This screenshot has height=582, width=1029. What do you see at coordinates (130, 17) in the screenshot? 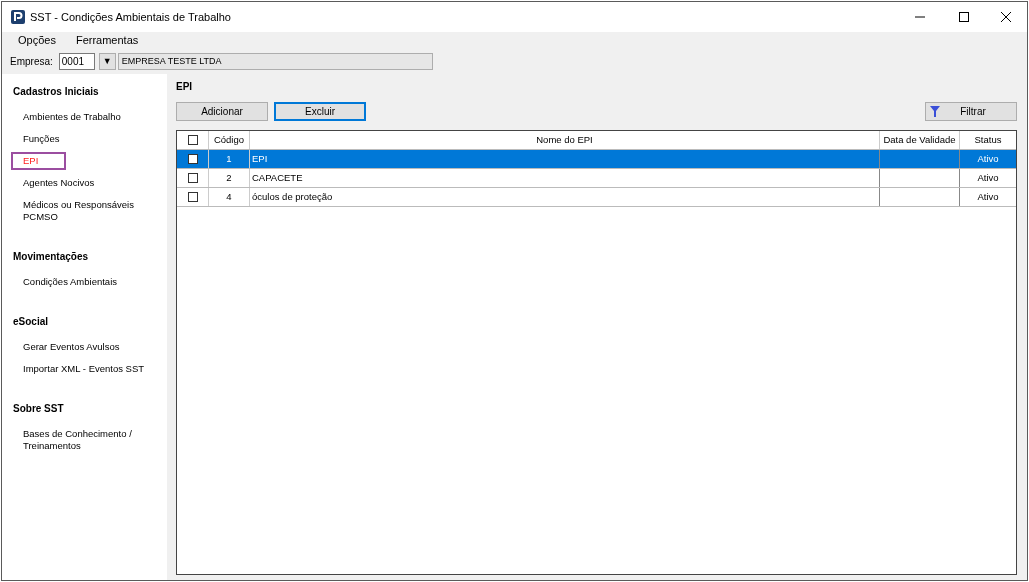
I see `window-title: SST - Condições Ambientais de Trabalho` at bounding box center [130, 17].